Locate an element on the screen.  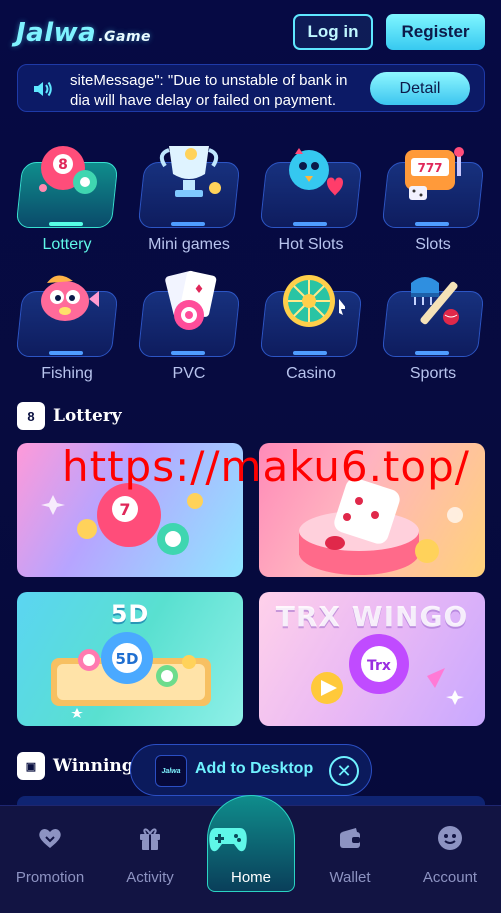
category-label: Sports is located at coordinates (433, 373).